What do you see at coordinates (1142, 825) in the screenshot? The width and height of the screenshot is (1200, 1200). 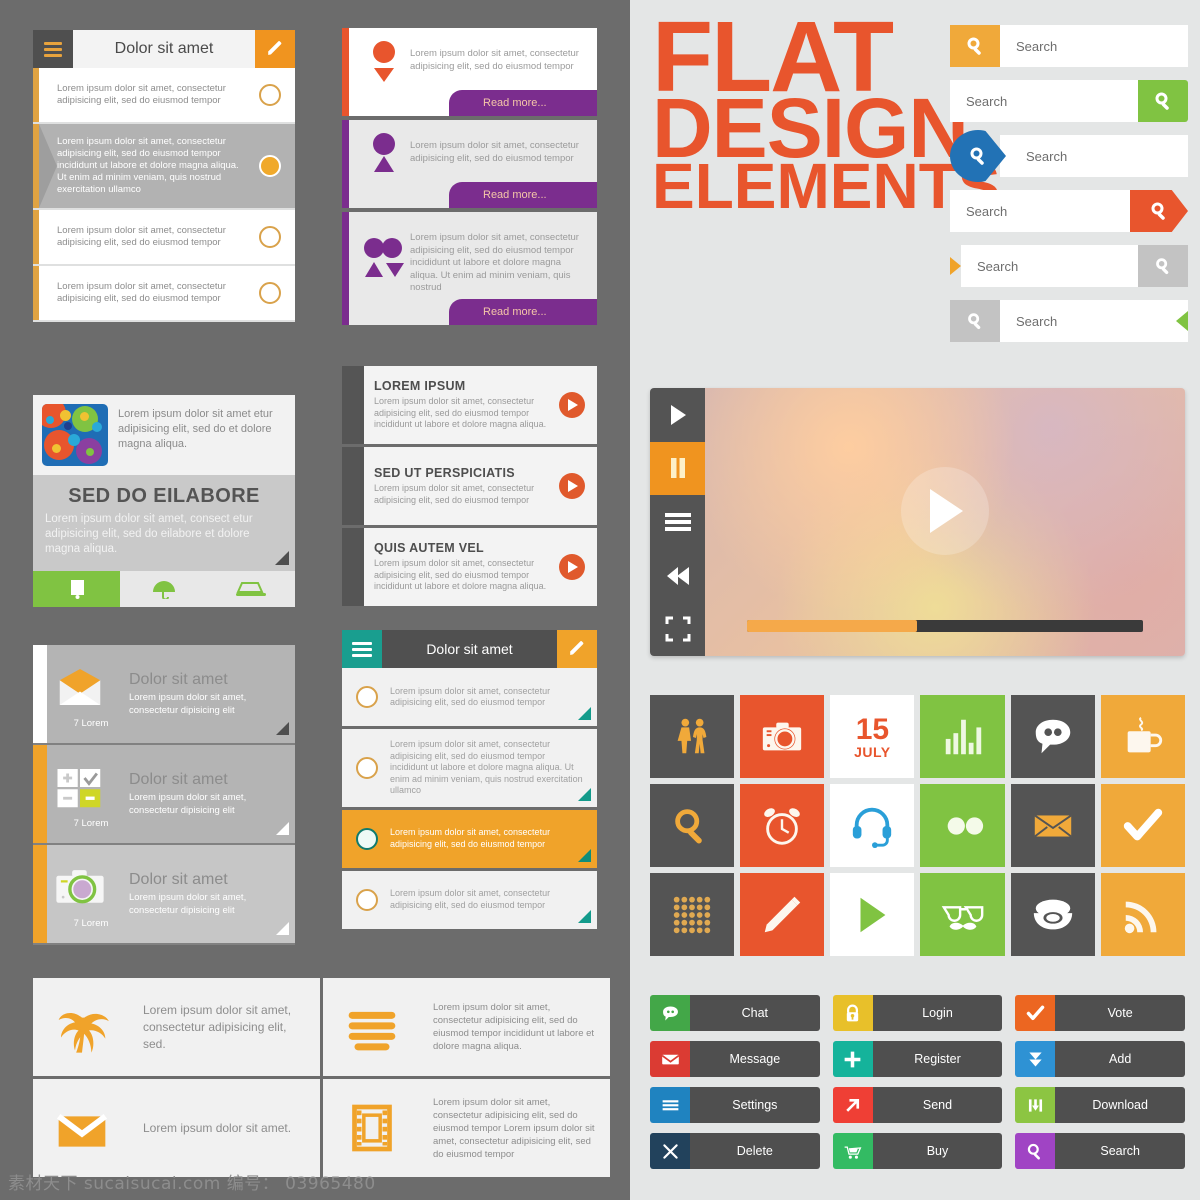 I see `check-icon` at bounding box center [1142, 825].